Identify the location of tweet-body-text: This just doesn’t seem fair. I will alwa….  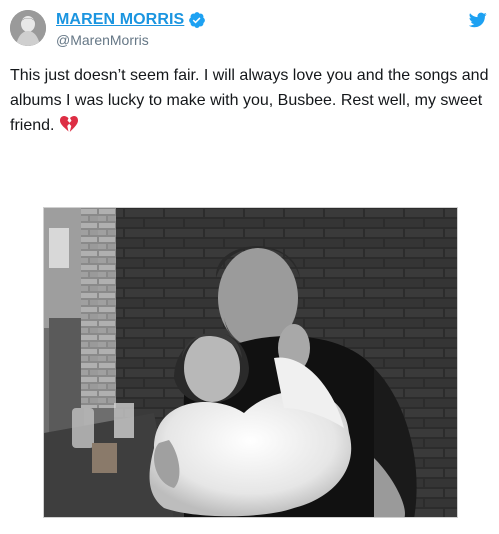
(249, 100).